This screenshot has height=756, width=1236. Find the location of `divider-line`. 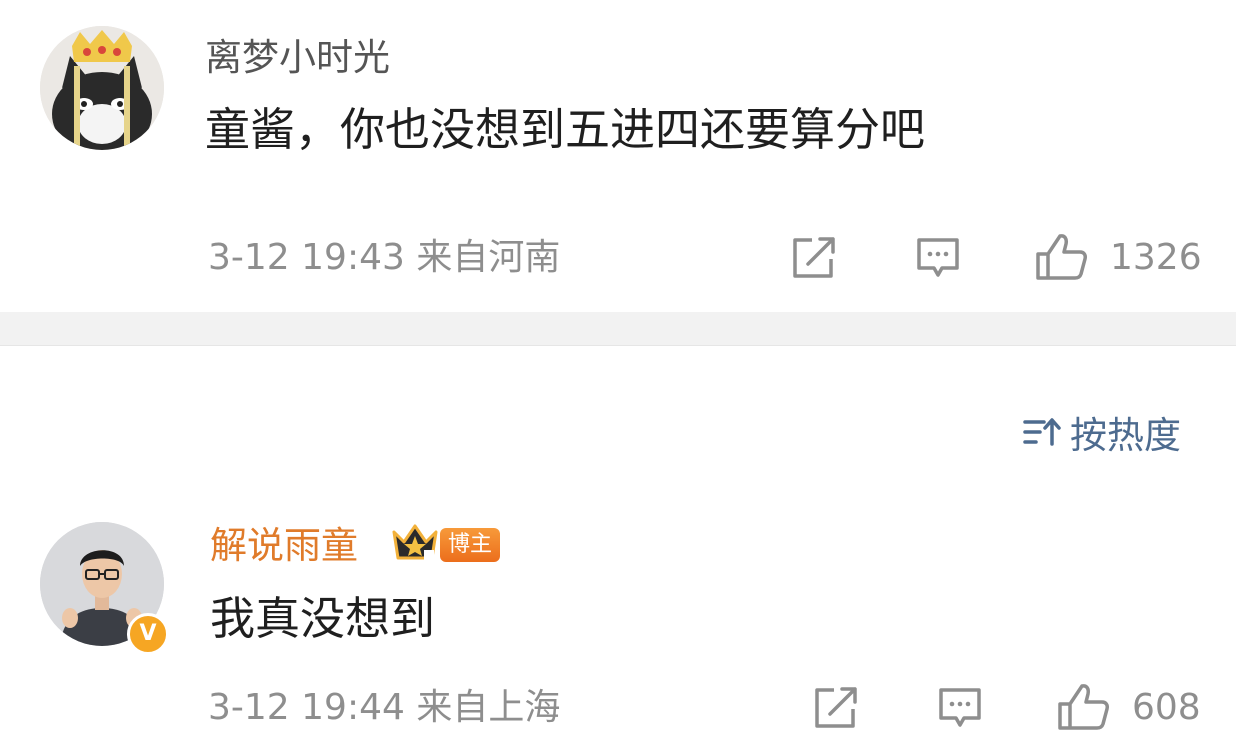

divider-line is located at coordinates (618, 345).